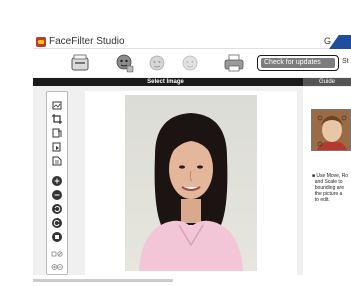 The height and width of the screenshot is (286, 351). I want to click on fit-icon, so click(57, 266).